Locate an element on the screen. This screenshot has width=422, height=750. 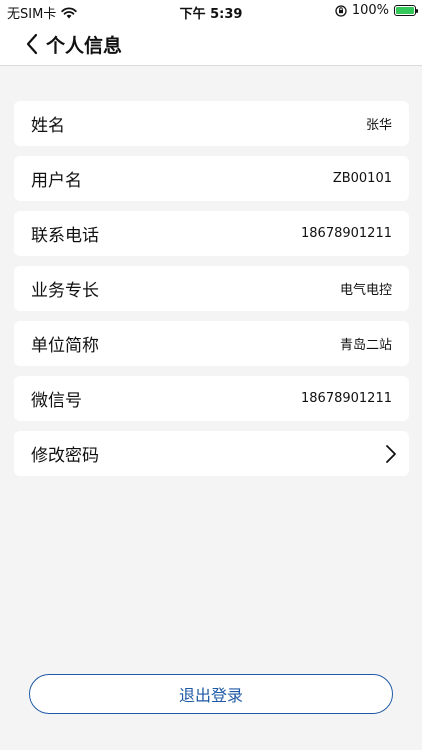
page-title: 个人信息 is located at coordinates (84, 46).